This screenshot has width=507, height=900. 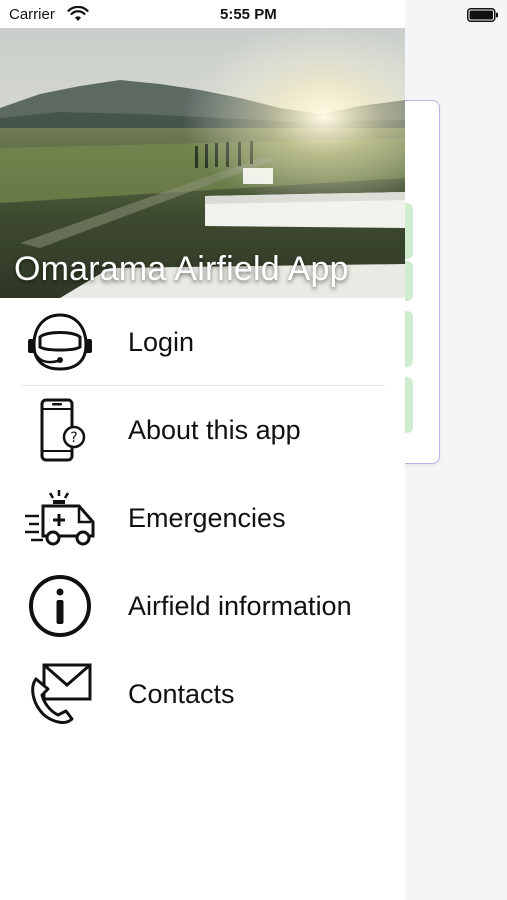 I want to click on carrier-label: Carrier, so click(x=32, y=14).